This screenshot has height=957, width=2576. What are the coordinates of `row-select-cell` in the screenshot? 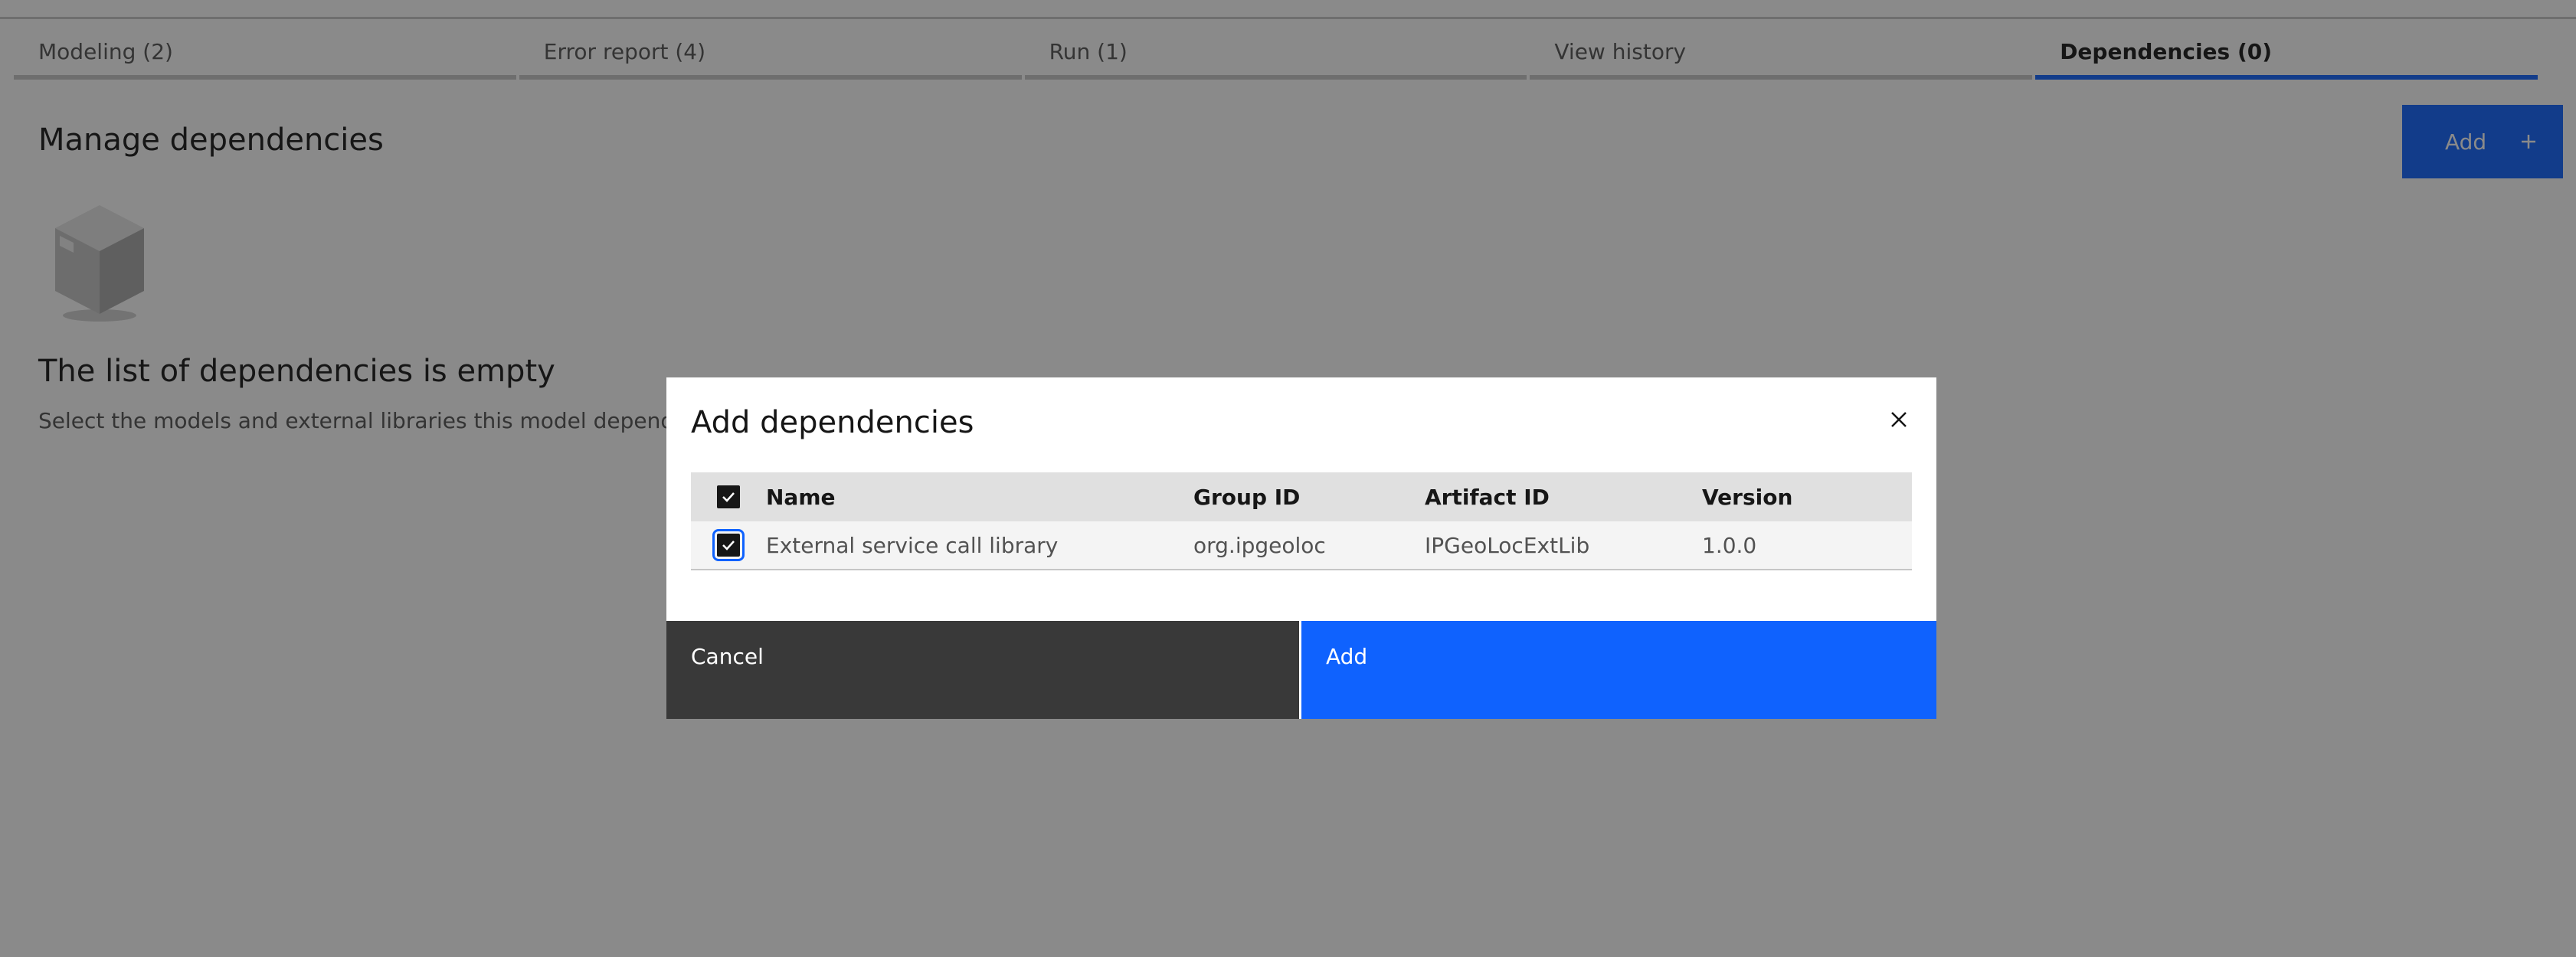 It's located at (728, 545).